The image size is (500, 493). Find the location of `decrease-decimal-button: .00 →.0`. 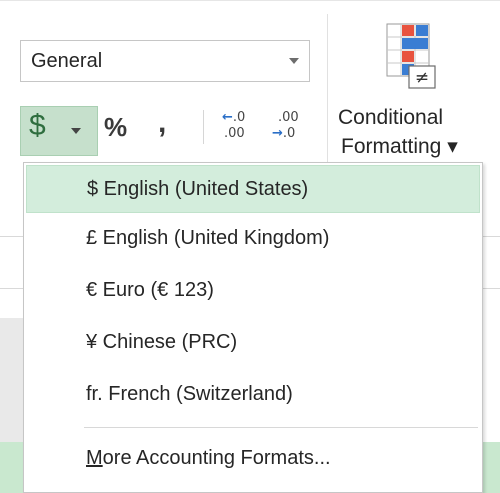

decrease-decimal-button: .00 →.0 is located at coordinates (287, 128).